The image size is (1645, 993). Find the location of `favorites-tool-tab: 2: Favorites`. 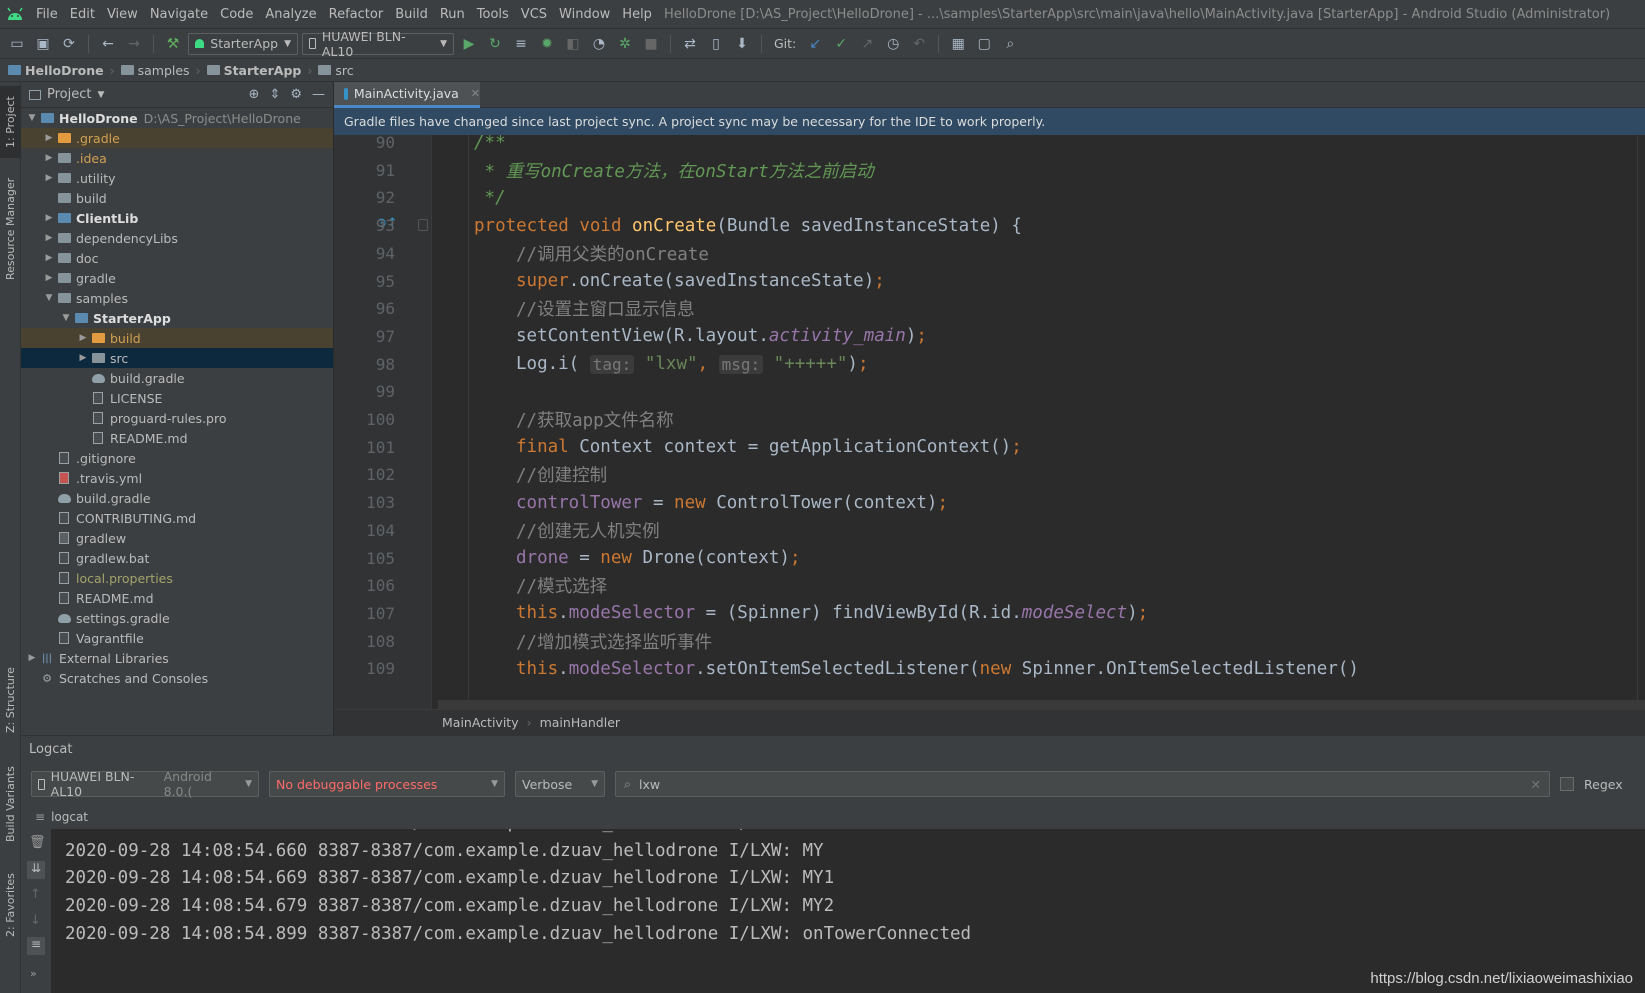

favorites-tool-tab: 2: Favorites is located at coordinates (10, 905).